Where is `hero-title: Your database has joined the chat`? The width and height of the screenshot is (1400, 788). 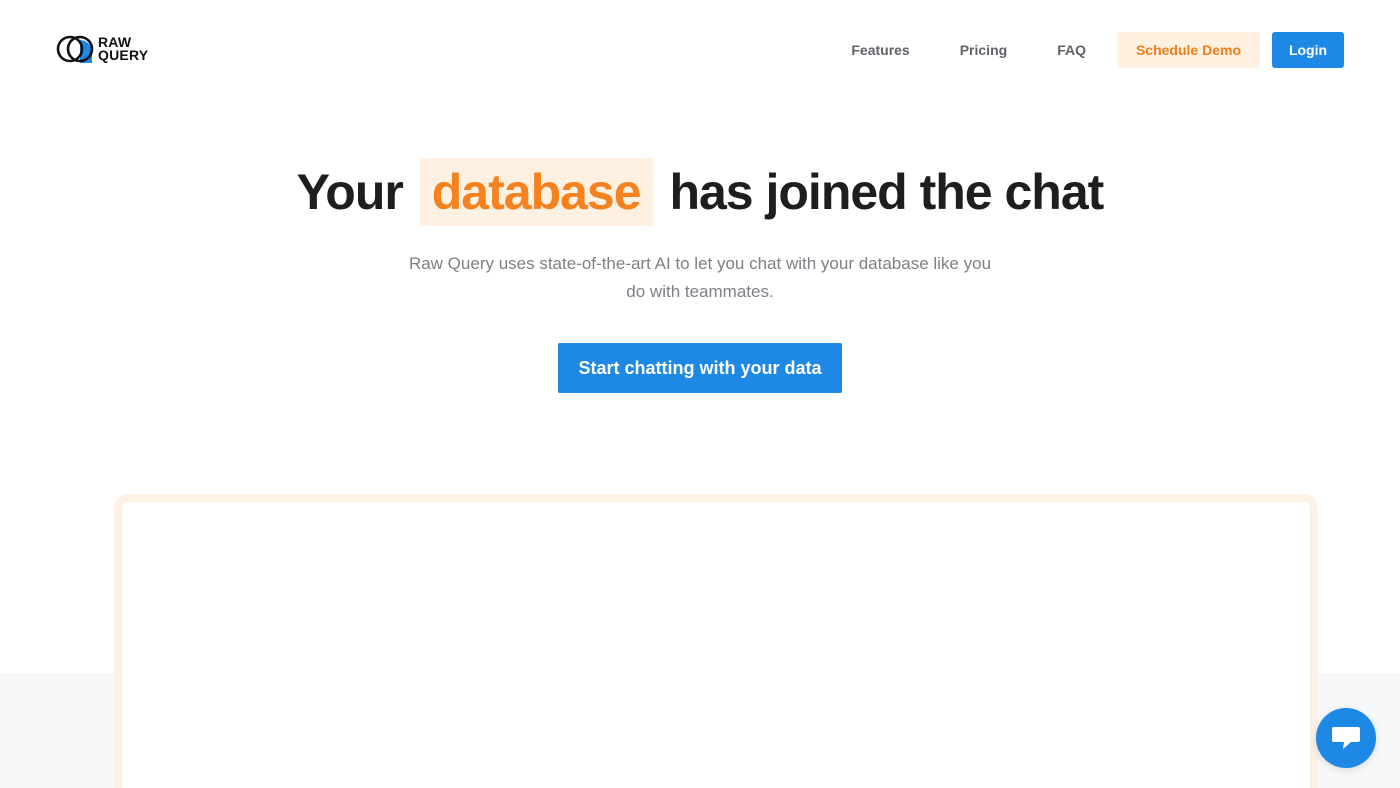
hero-title: Your database has joined the chat is located at coordinates (700, 192).